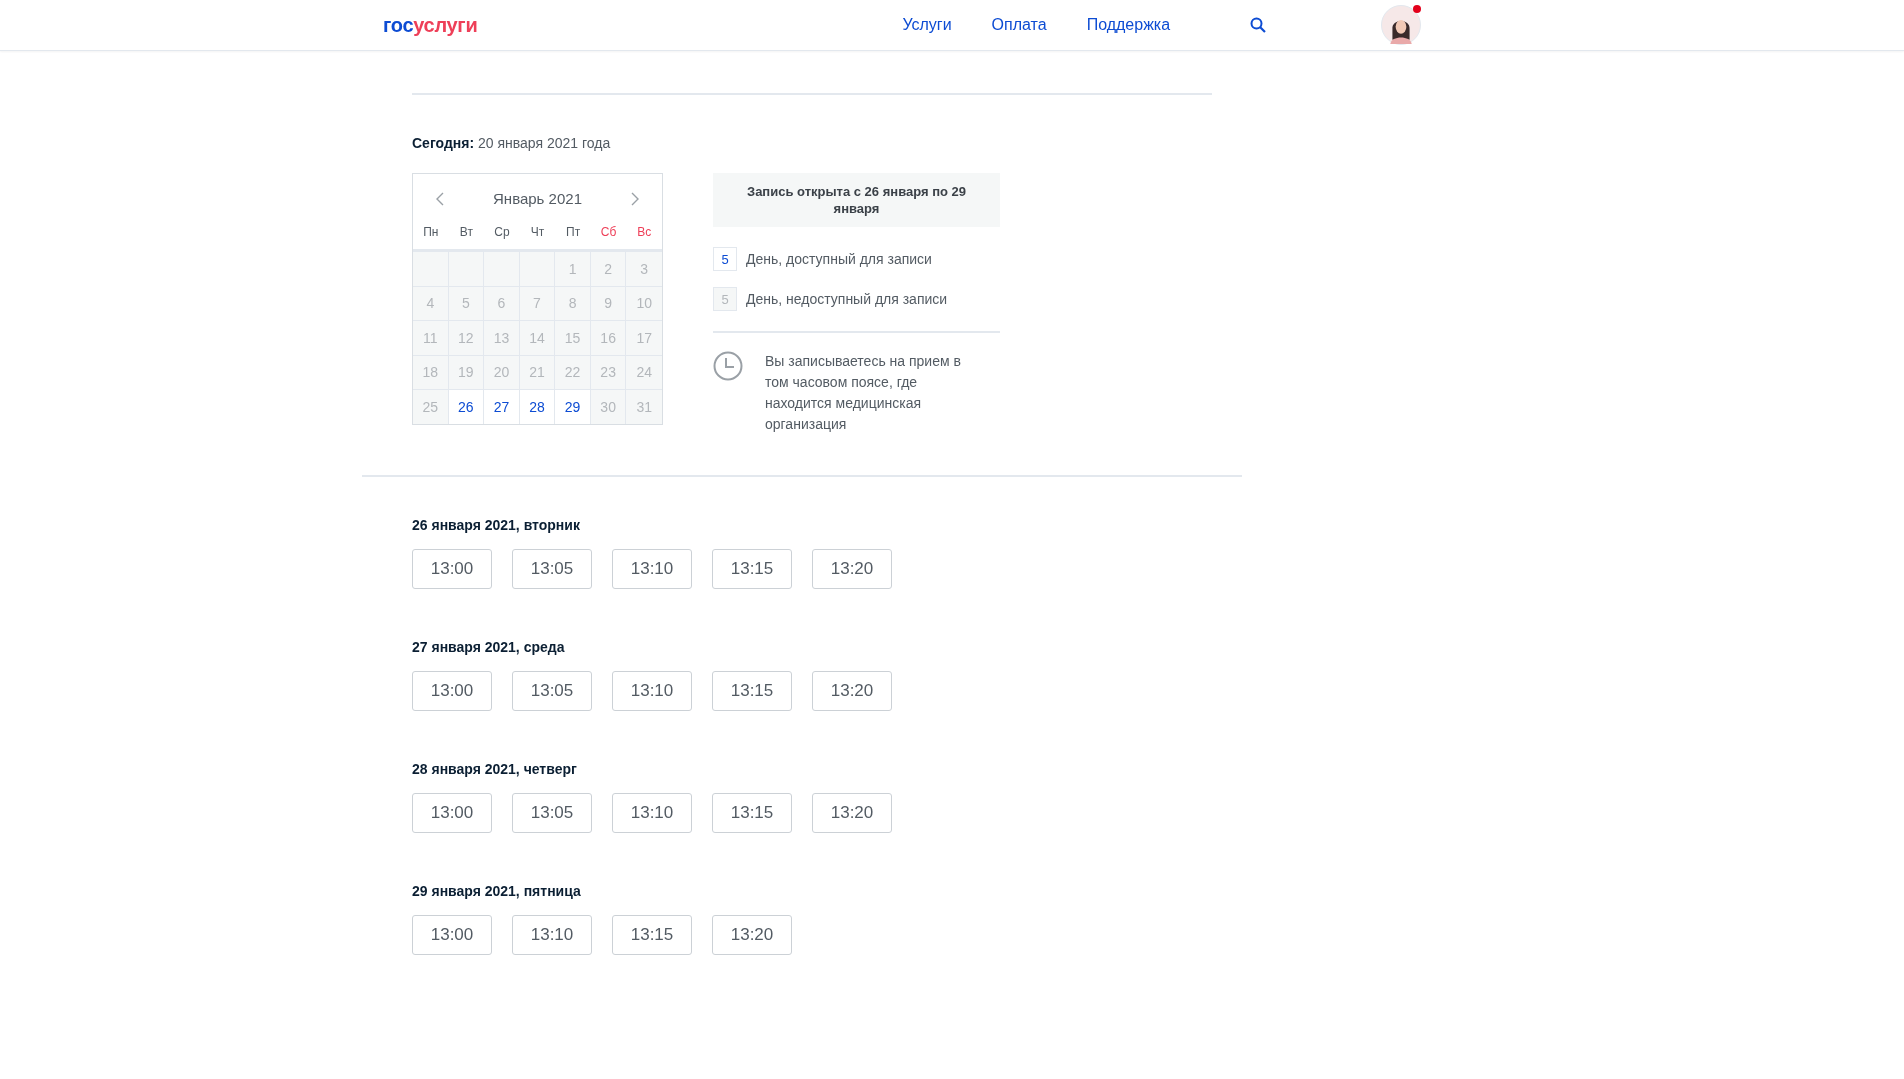 The image size is (1904, 1079). Describe the element at coordinates (573, 303) in the screenshot. I see `calendar-day: 8` at that location.